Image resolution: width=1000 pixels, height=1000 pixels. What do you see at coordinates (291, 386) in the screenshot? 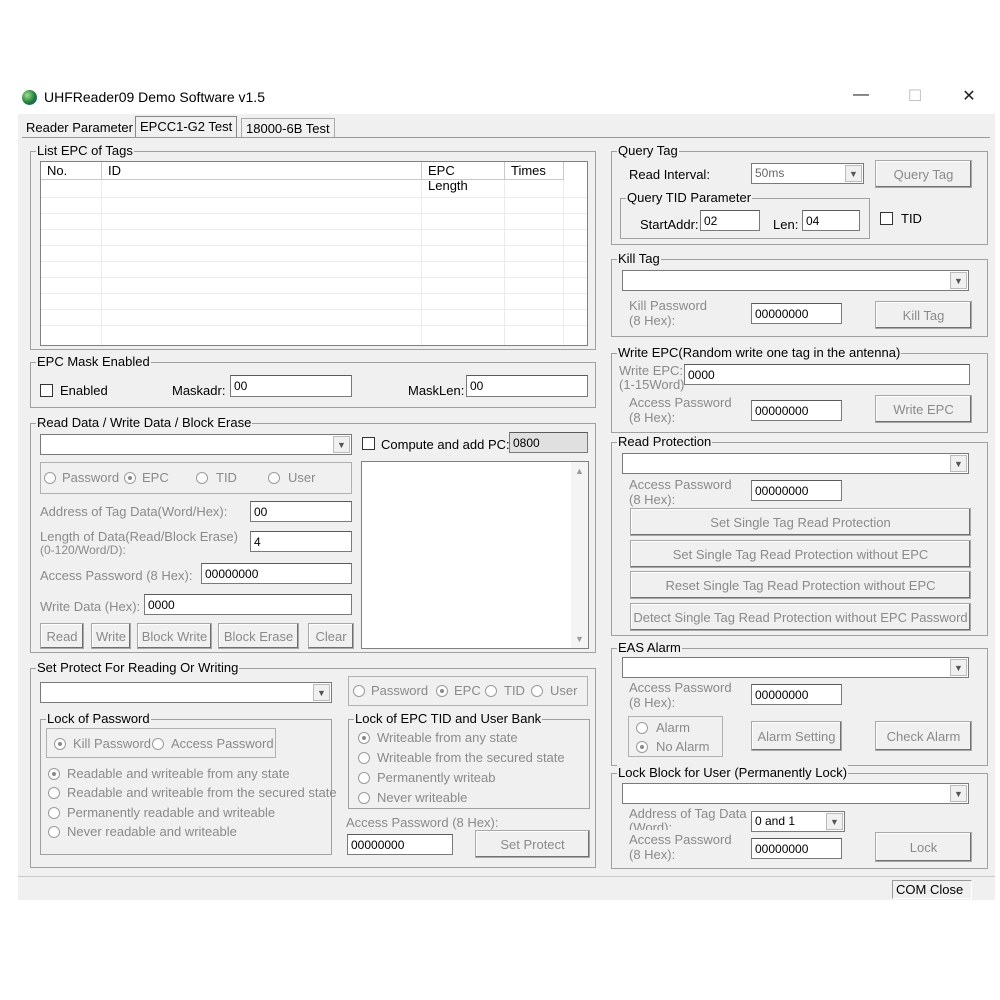
I see `maskadr-input` at bounding box center [291, 386].